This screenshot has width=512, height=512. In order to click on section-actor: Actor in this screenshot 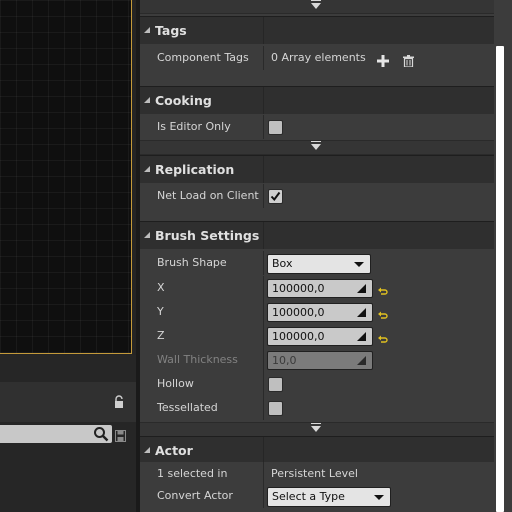, I will do `click(317, 450)`.